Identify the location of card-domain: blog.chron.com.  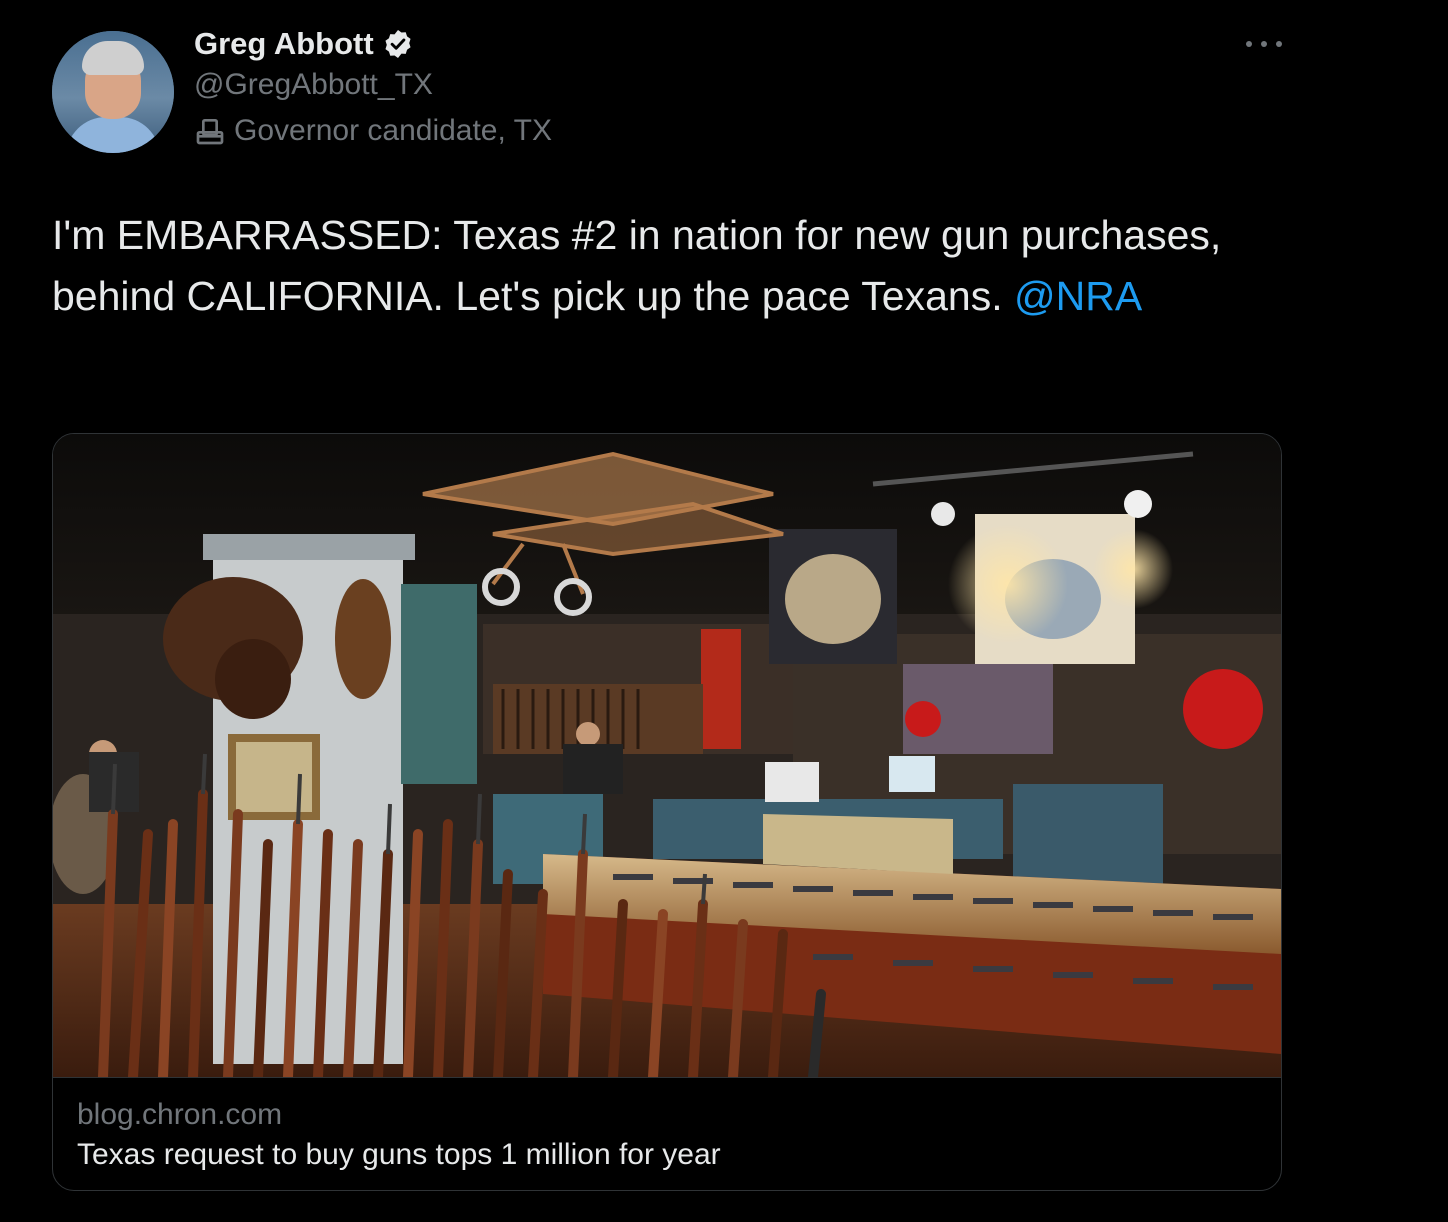
(180, 1114).